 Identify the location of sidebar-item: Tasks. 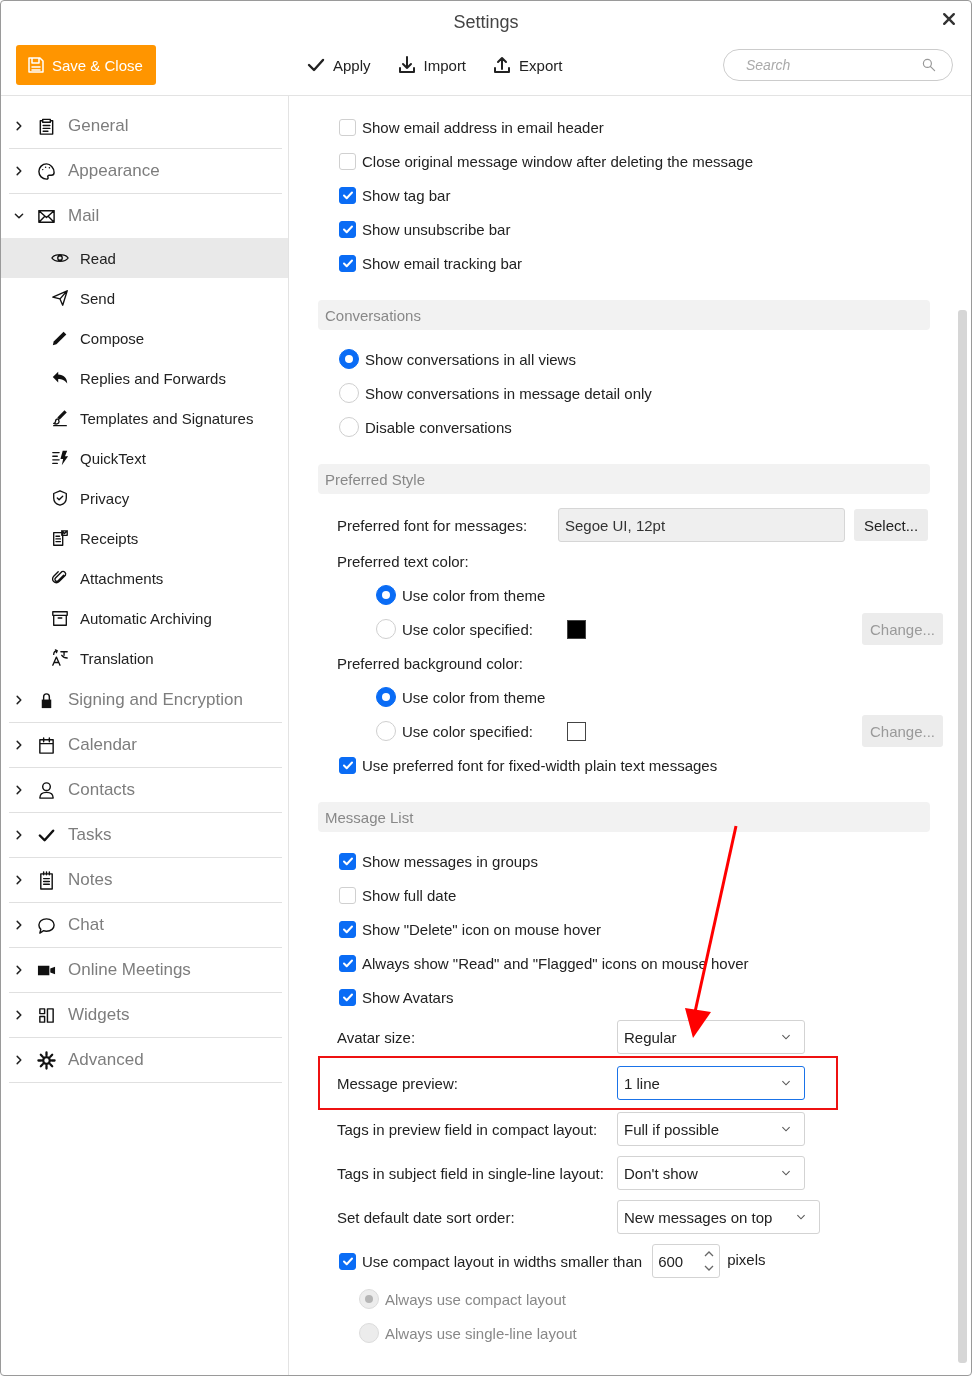
(145, 835).